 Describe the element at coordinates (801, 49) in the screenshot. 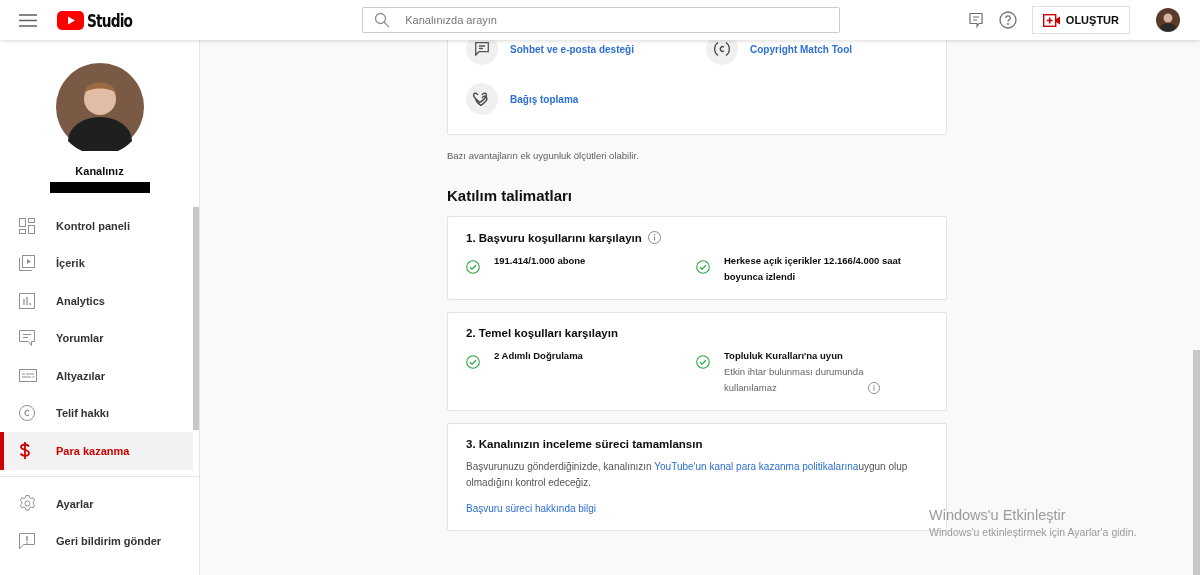

I see `benefit-link: Copyright Match Tool` at that location.